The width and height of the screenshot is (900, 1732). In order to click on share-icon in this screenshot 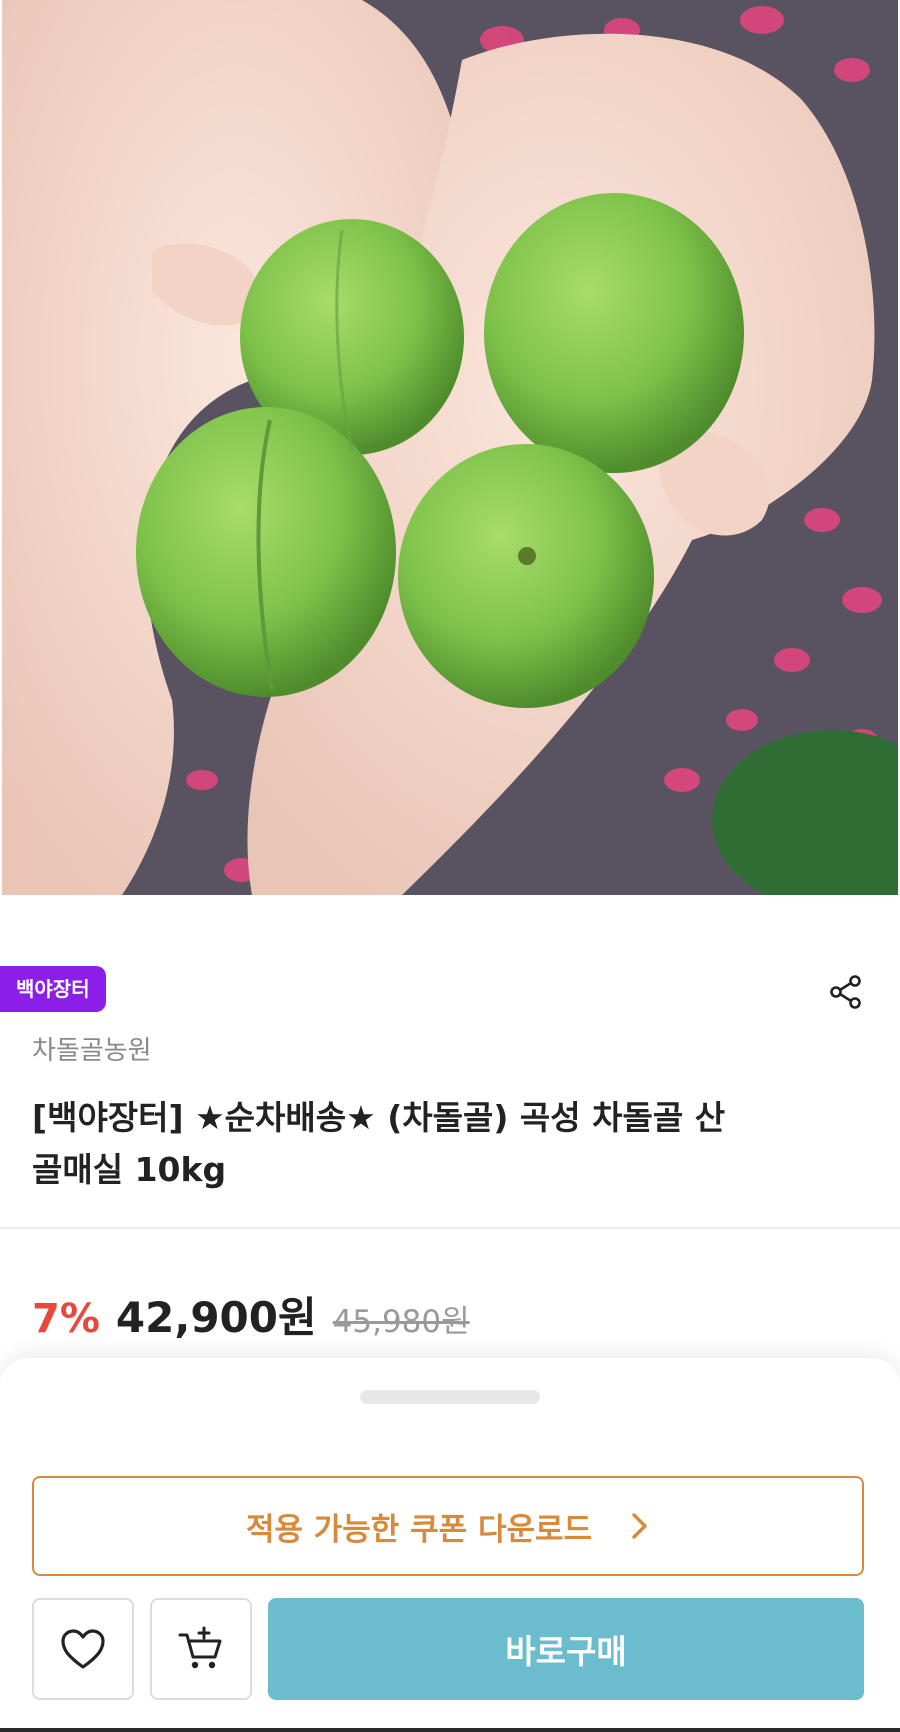, I will do `click(845, 992)`.